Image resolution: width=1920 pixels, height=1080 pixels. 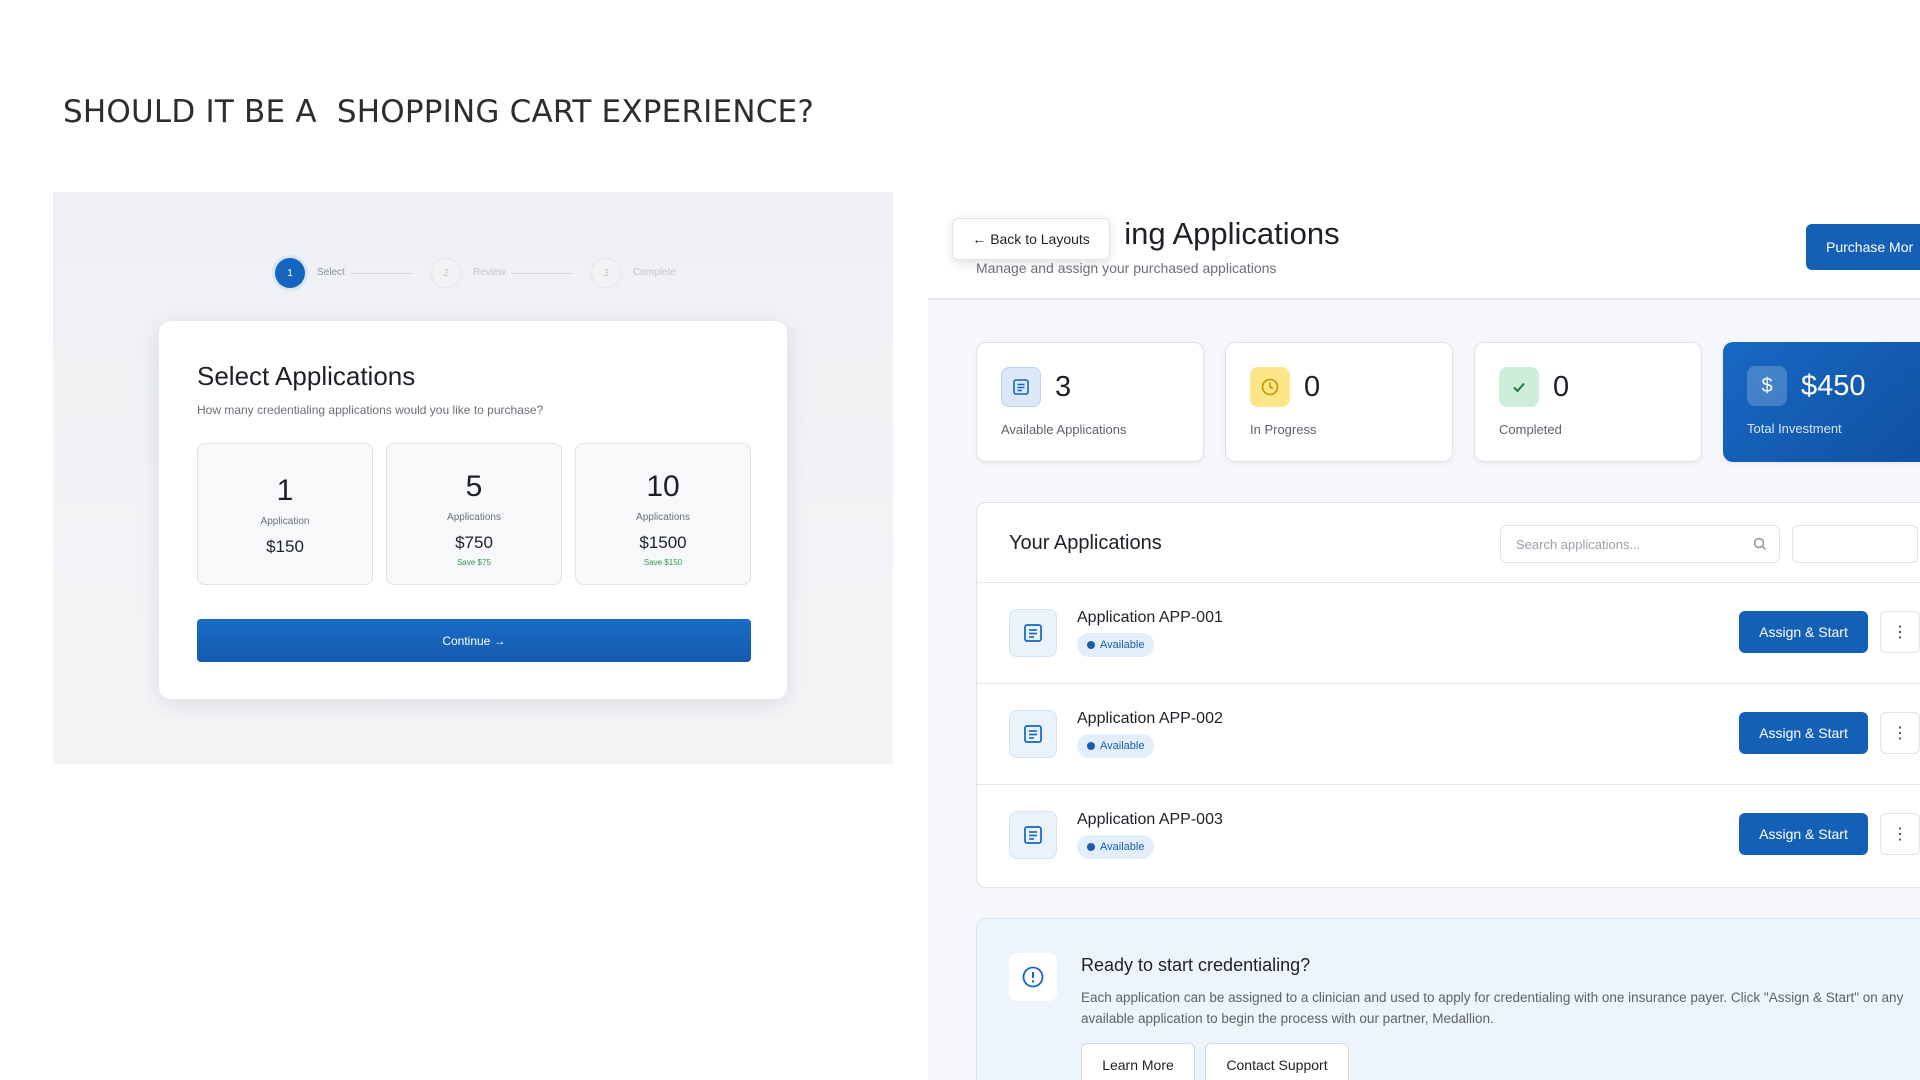 I want to click on stat-value: $450, so click(x=1833, y=386).